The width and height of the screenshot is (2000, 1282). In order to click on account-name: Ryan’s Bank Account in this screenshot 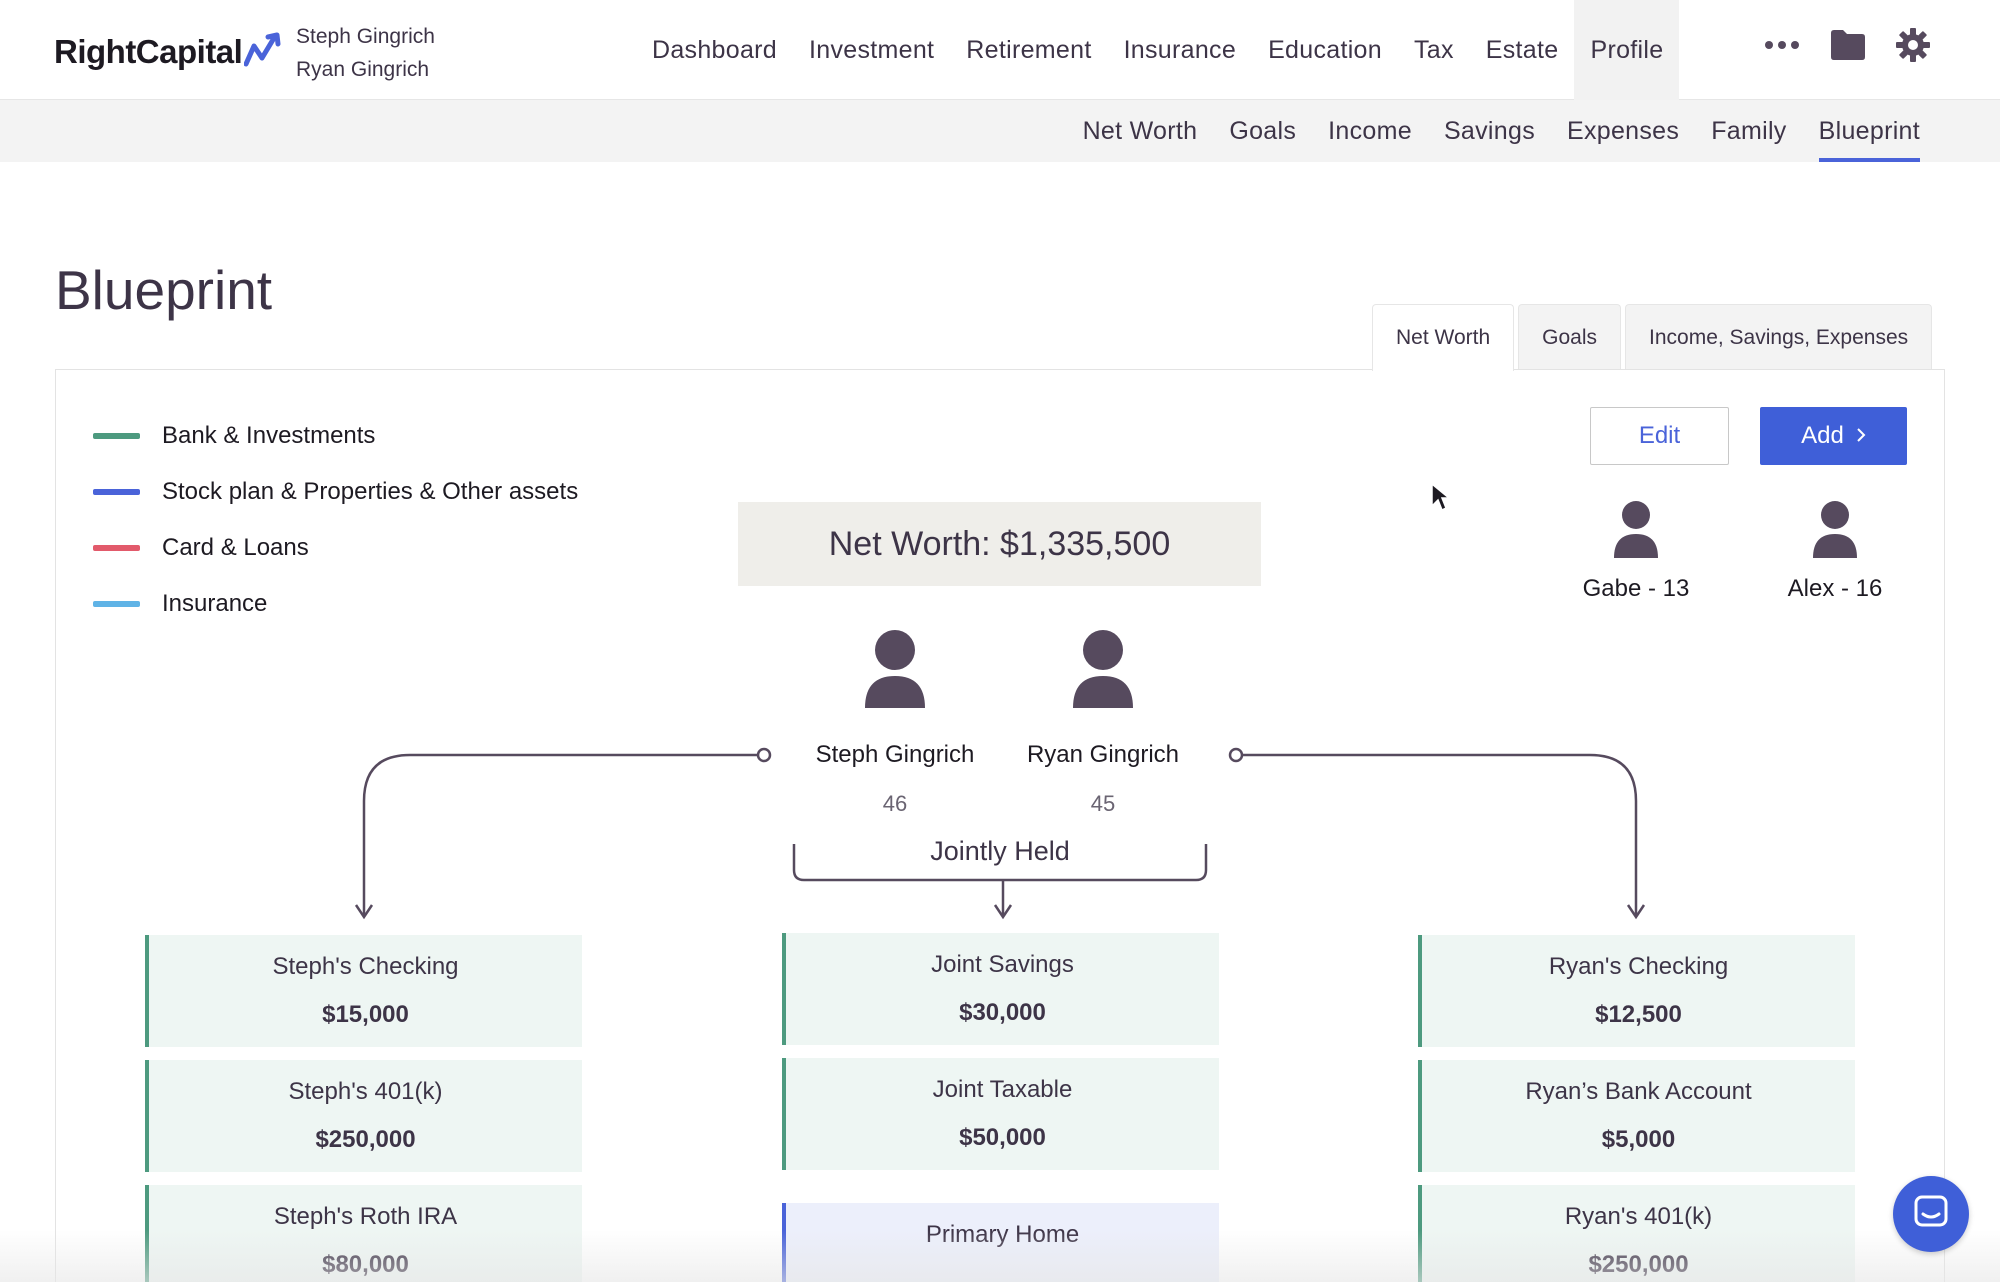, I will do `click(1638, 1091)`.